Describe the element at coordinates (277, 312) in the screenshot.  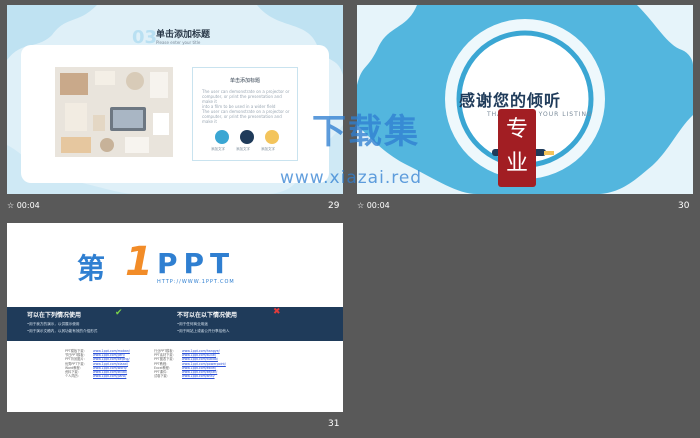
I see `cross-icon: ✖` at that location.